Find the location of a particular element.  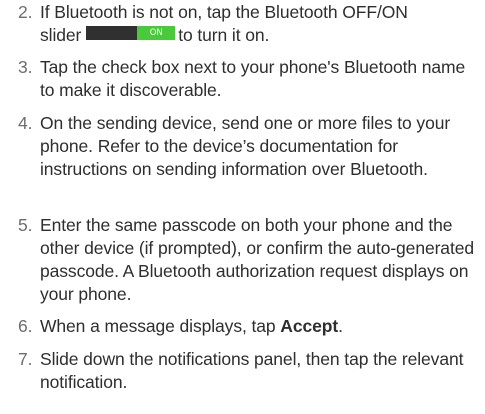

step-number: 2. is located at coordinates (25, 12).